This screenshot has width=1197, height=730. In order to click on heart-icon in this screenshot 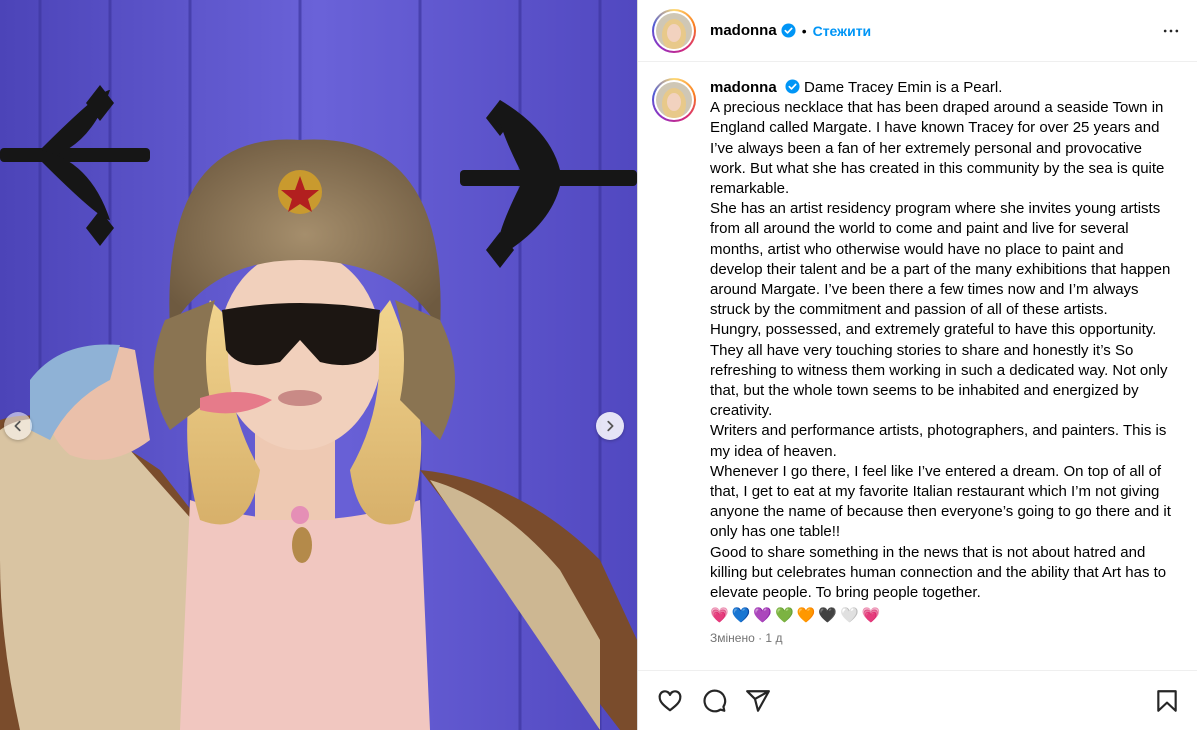, I will do `click(670, 700)`.